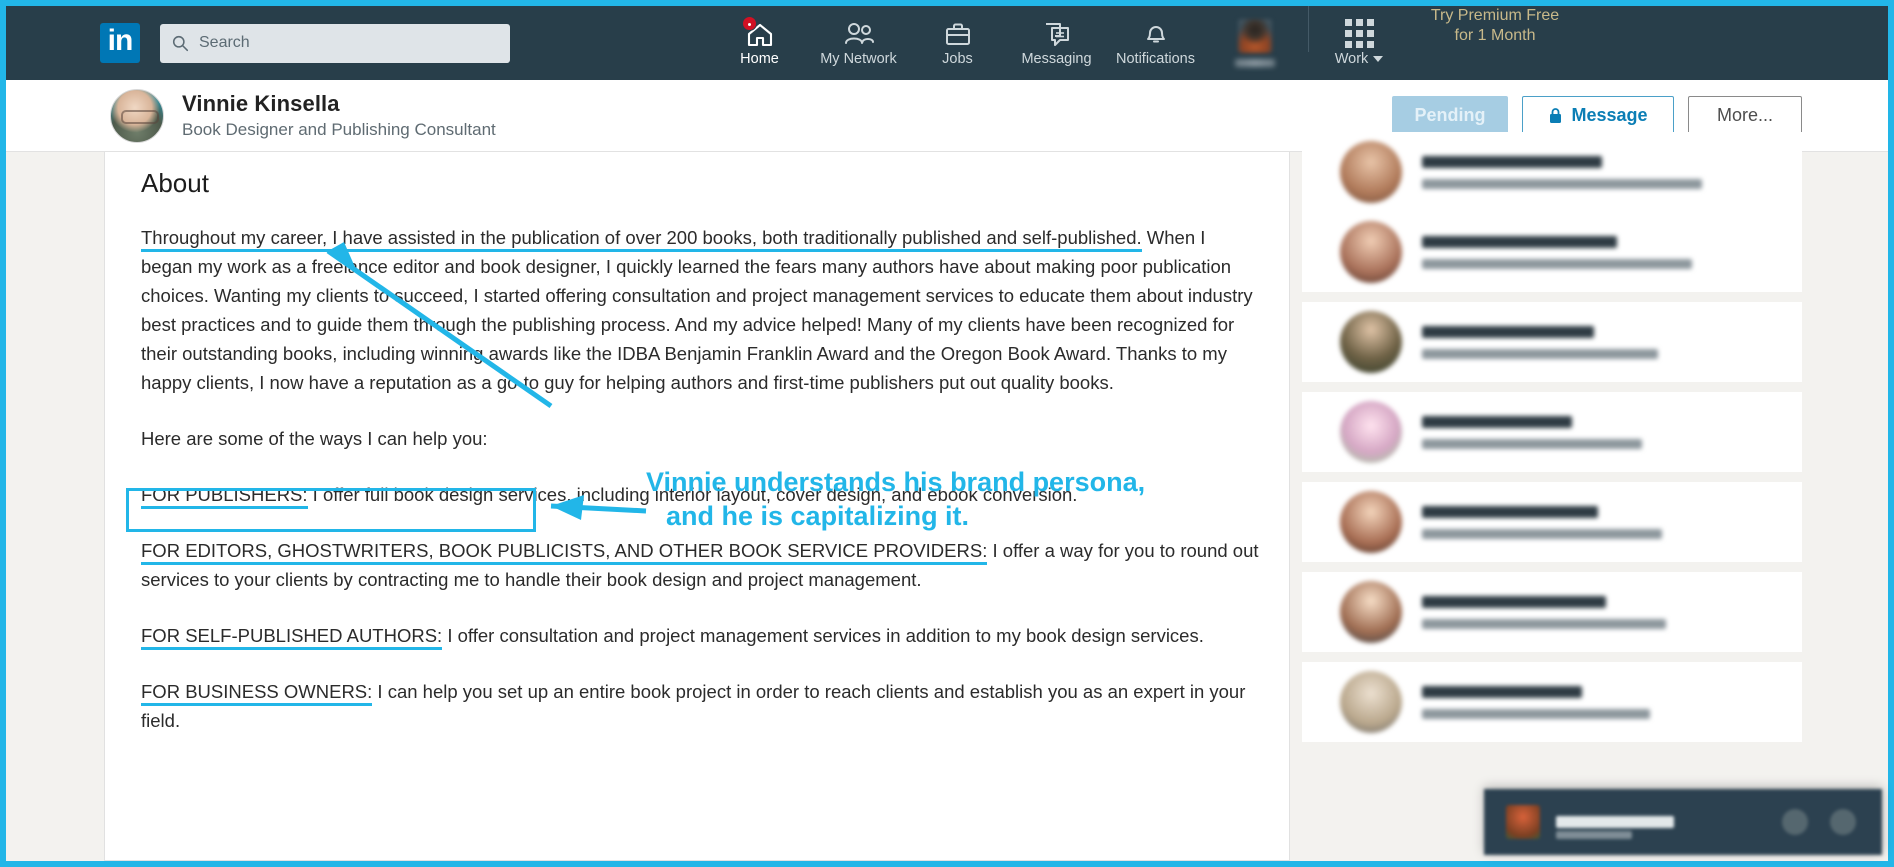 The height and width of the screenshot is (867, 1894). What do you see at coordinates (958, 34) in the screenshot?
I see `briefcase-icon` at bounding box center [958, 34].